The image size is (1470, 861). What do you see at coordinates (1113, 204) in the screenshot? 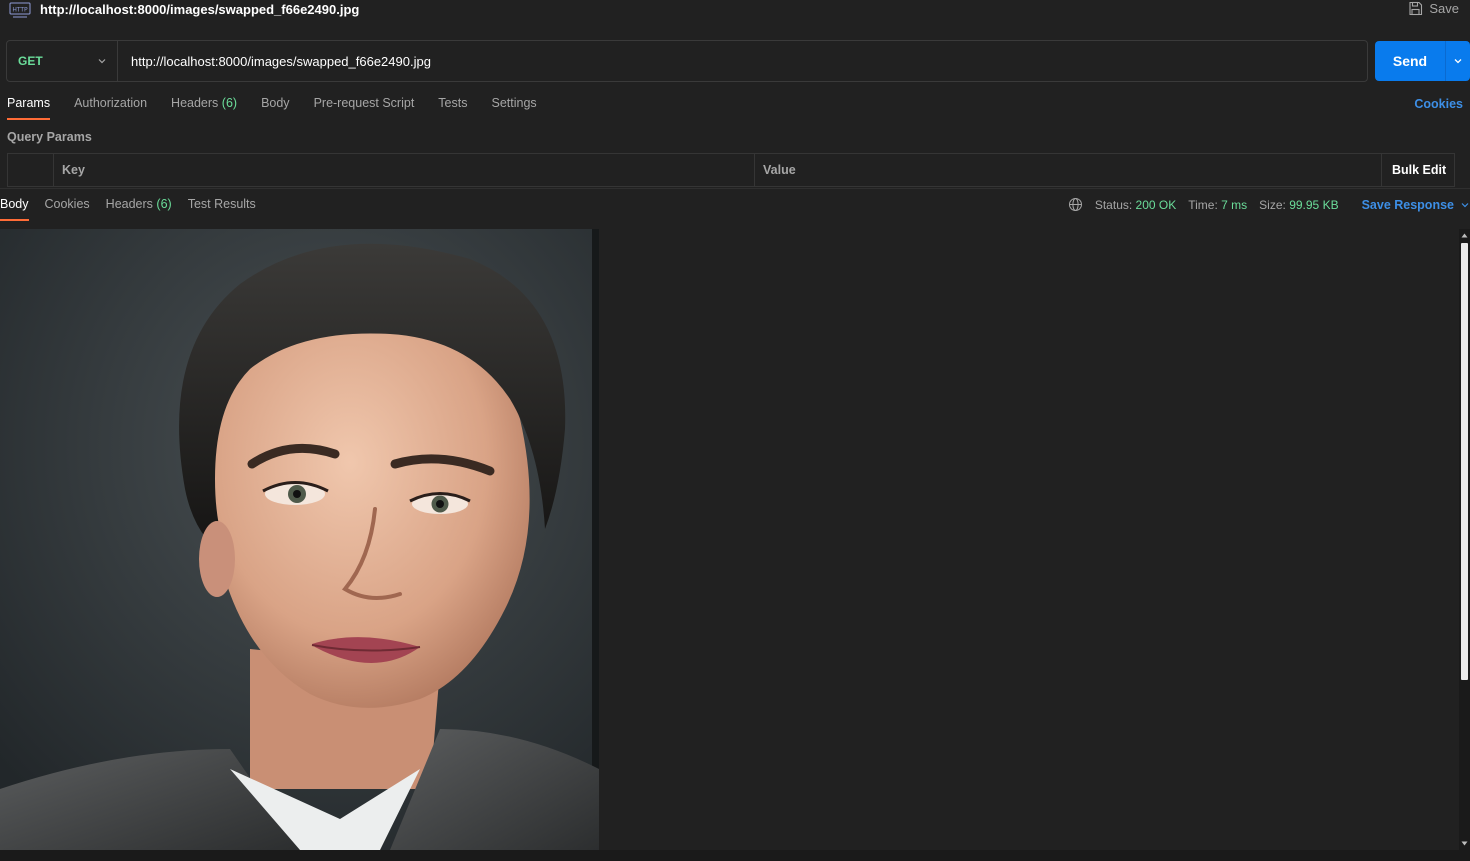
I see `status-label: Status:` at bounding box center [1113, 204].